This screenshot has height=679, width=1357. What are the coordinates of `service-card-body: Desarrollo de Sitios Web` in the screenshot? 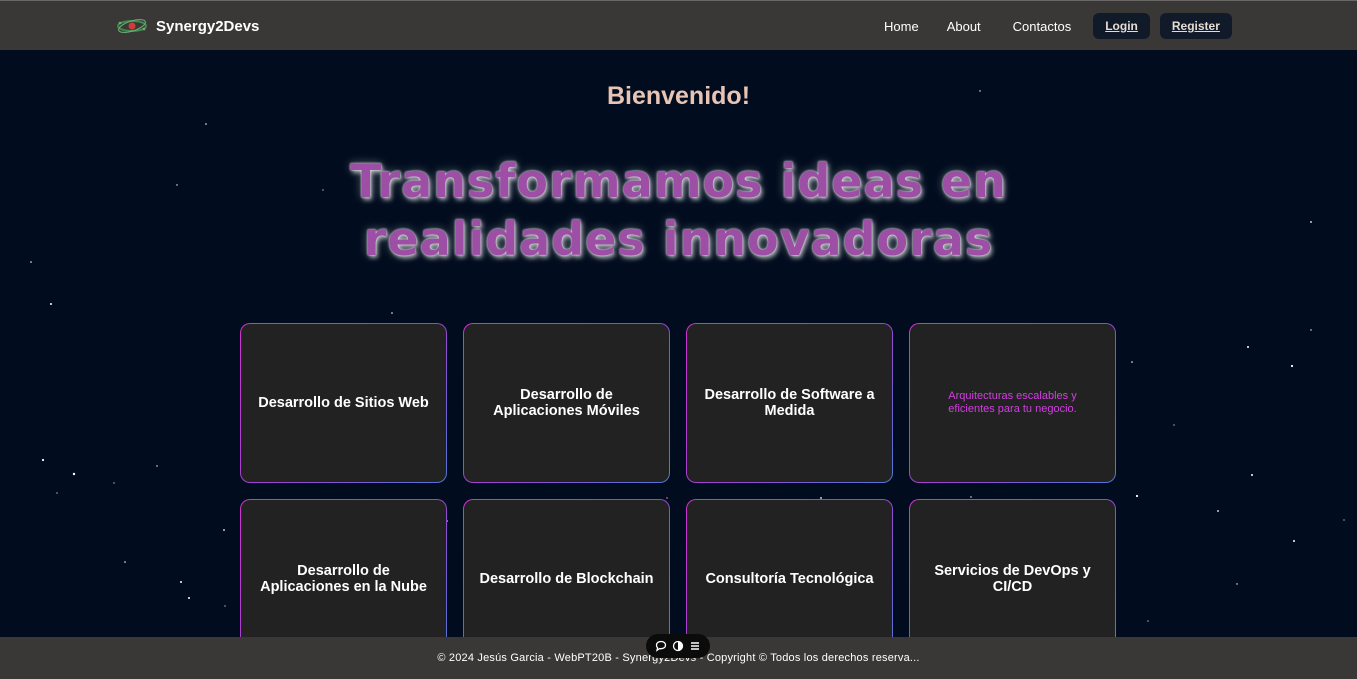 It's located at (343, 403).